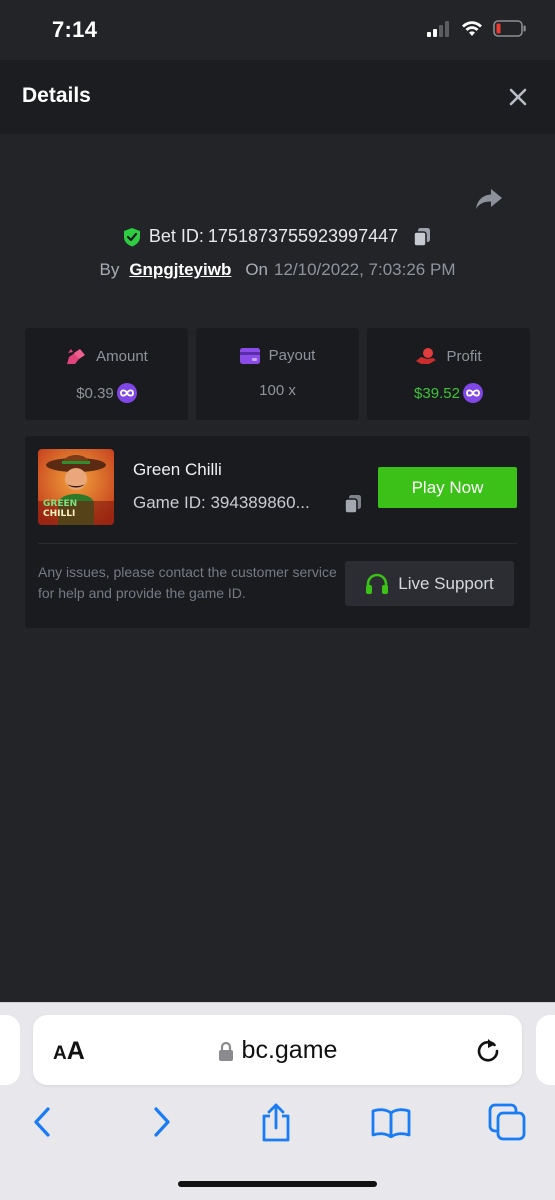 The height and width of the screenshot is (1200, 555). Describe the element at coordinates (472, 28) in the screenshot. I see `wifi-icon` at that location.